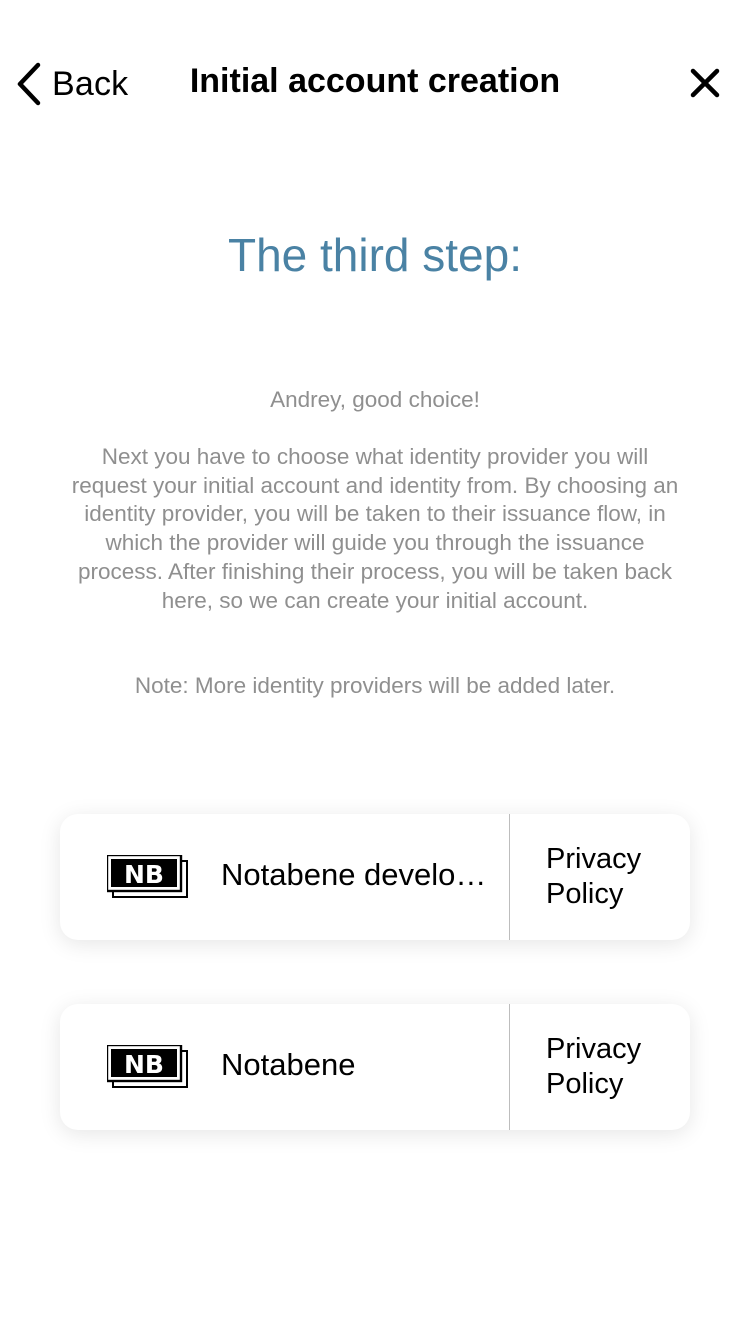  Describe the element at coordinates (288, 1064) in the screenshot. I see `provider-name: Notabene` at that location.